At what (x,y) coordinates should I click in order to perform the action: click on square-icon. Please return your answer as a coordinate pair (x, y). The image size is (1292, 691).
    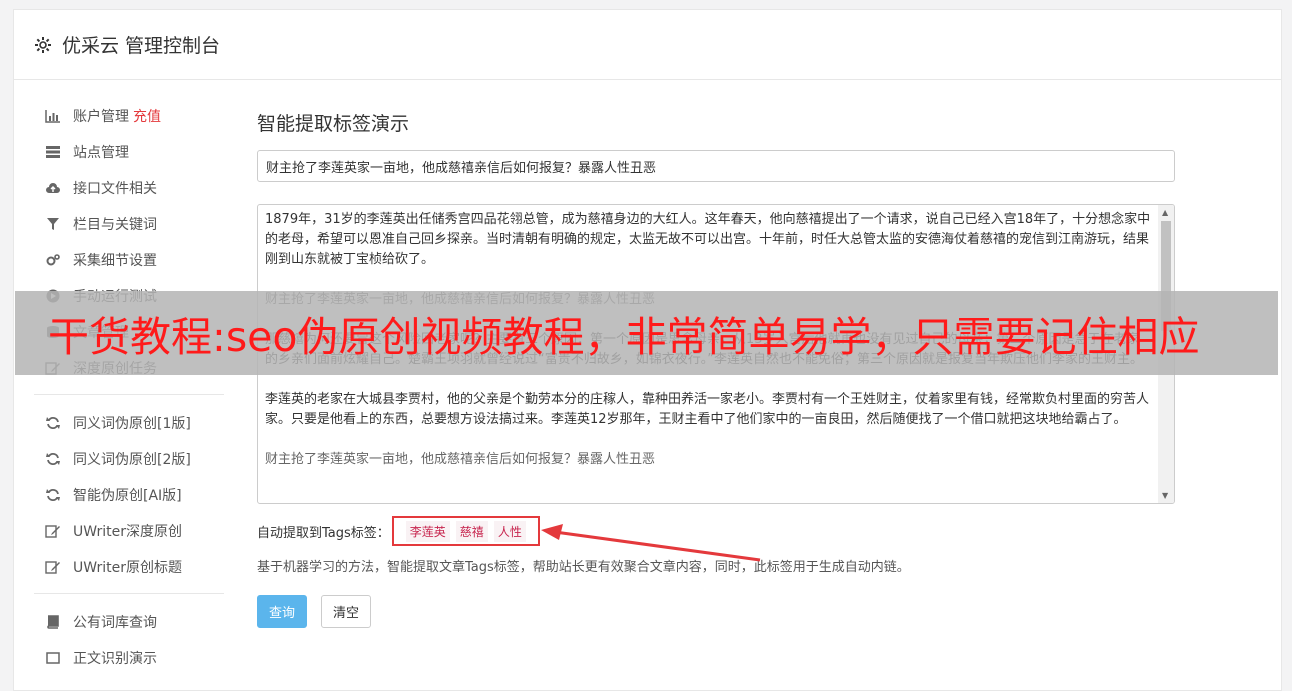
    Looking at the image, I should click on (53, 658).